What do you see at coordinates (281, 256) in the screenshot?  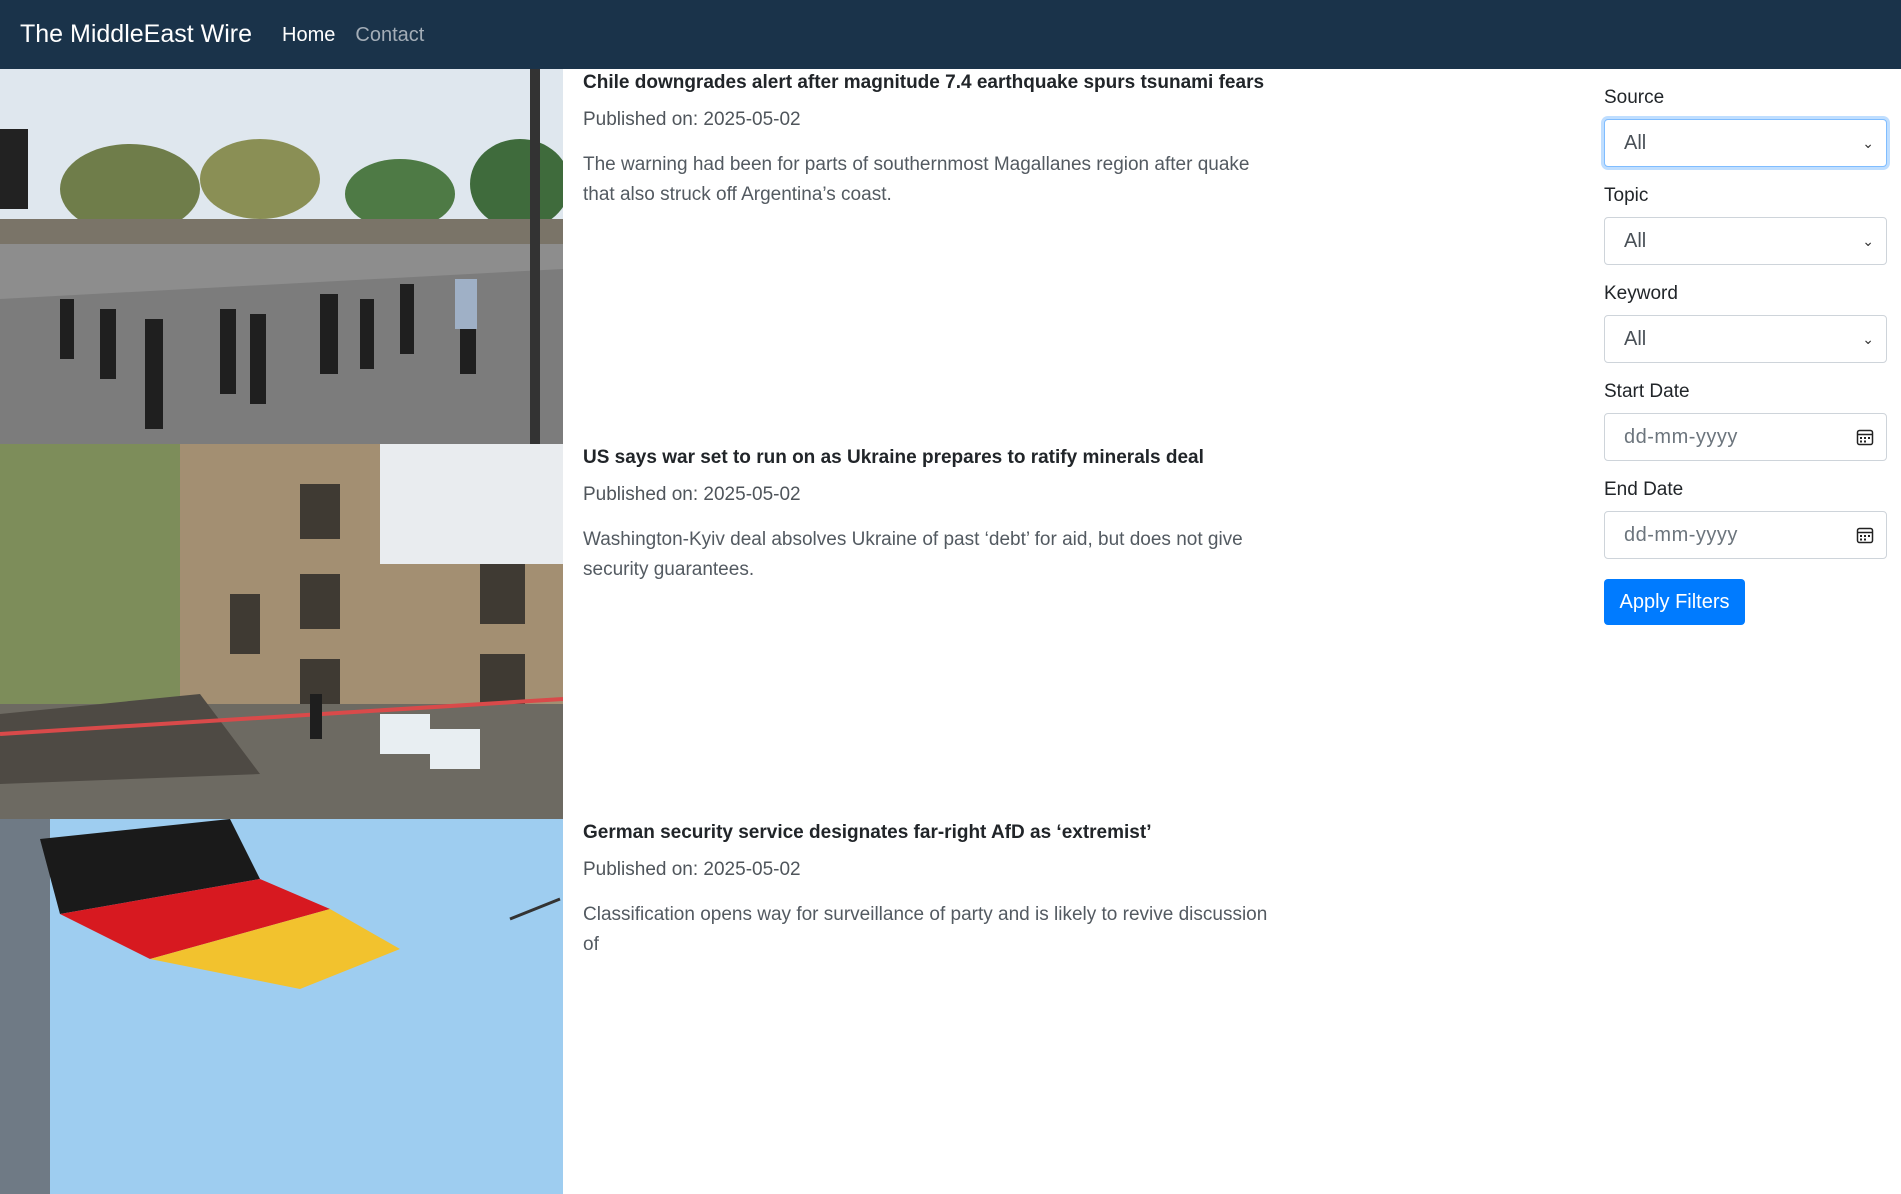 I see `article-image-earthquake` at bounding box center [281, 256].